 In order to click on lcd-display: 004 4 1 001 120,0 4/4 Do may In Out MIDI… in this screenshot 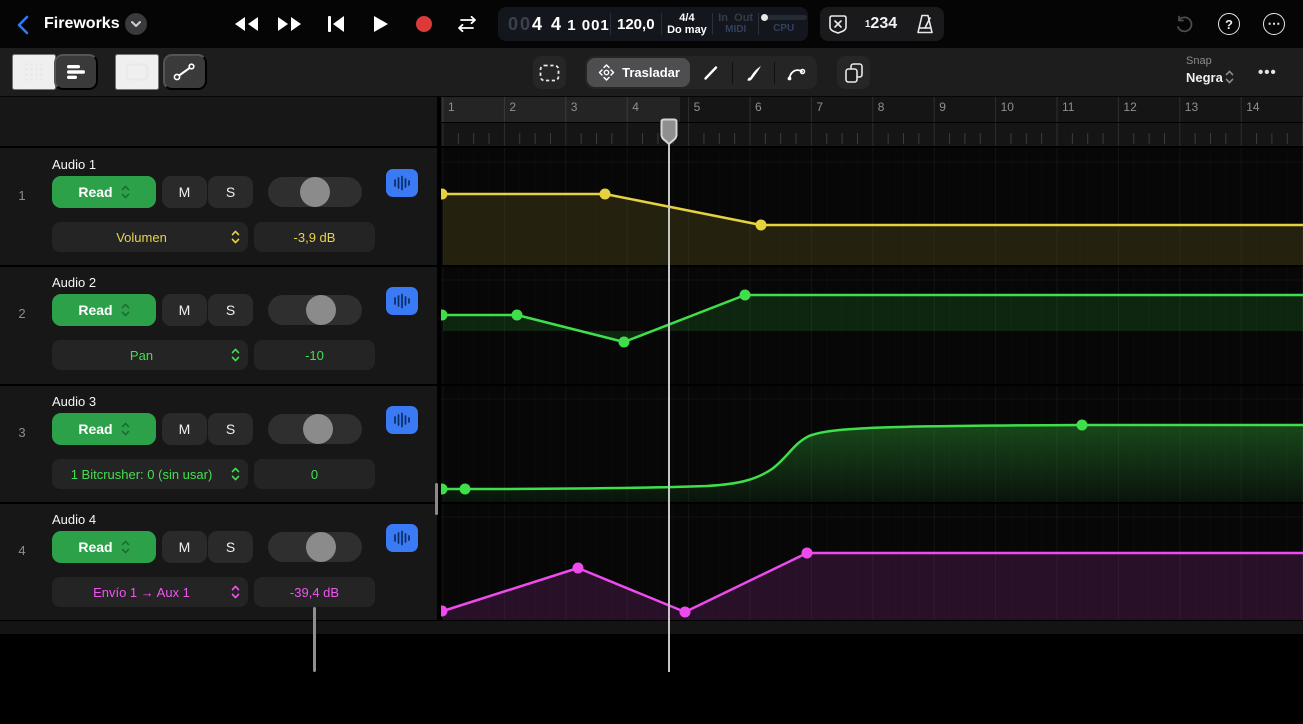, I will do `click(653, 24)`.